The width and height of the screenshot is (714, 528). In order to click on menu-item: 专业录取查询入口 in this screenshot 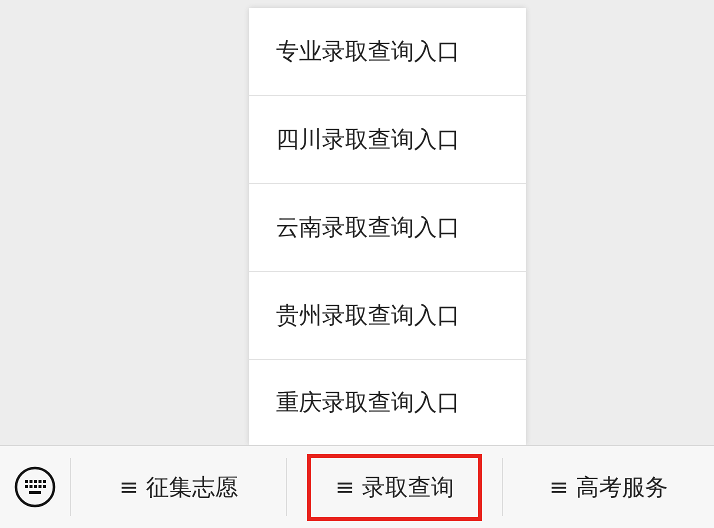, I will do `click(387, 52)`.